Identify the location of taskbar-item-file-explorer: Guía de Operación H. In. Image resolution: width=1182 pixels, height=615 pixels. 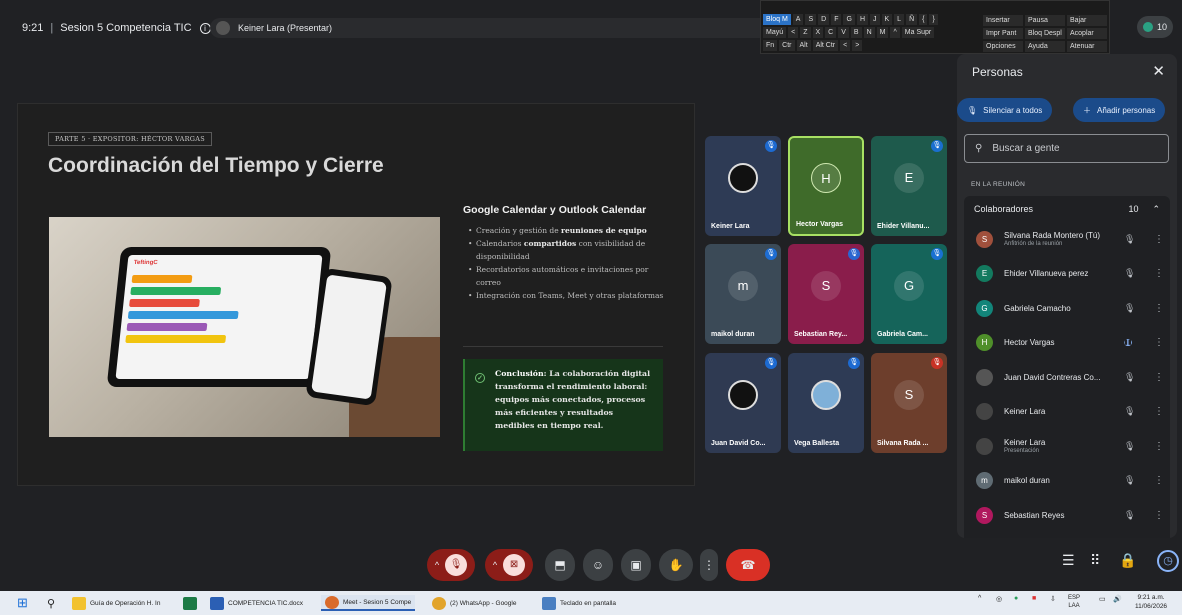
(116, 603).